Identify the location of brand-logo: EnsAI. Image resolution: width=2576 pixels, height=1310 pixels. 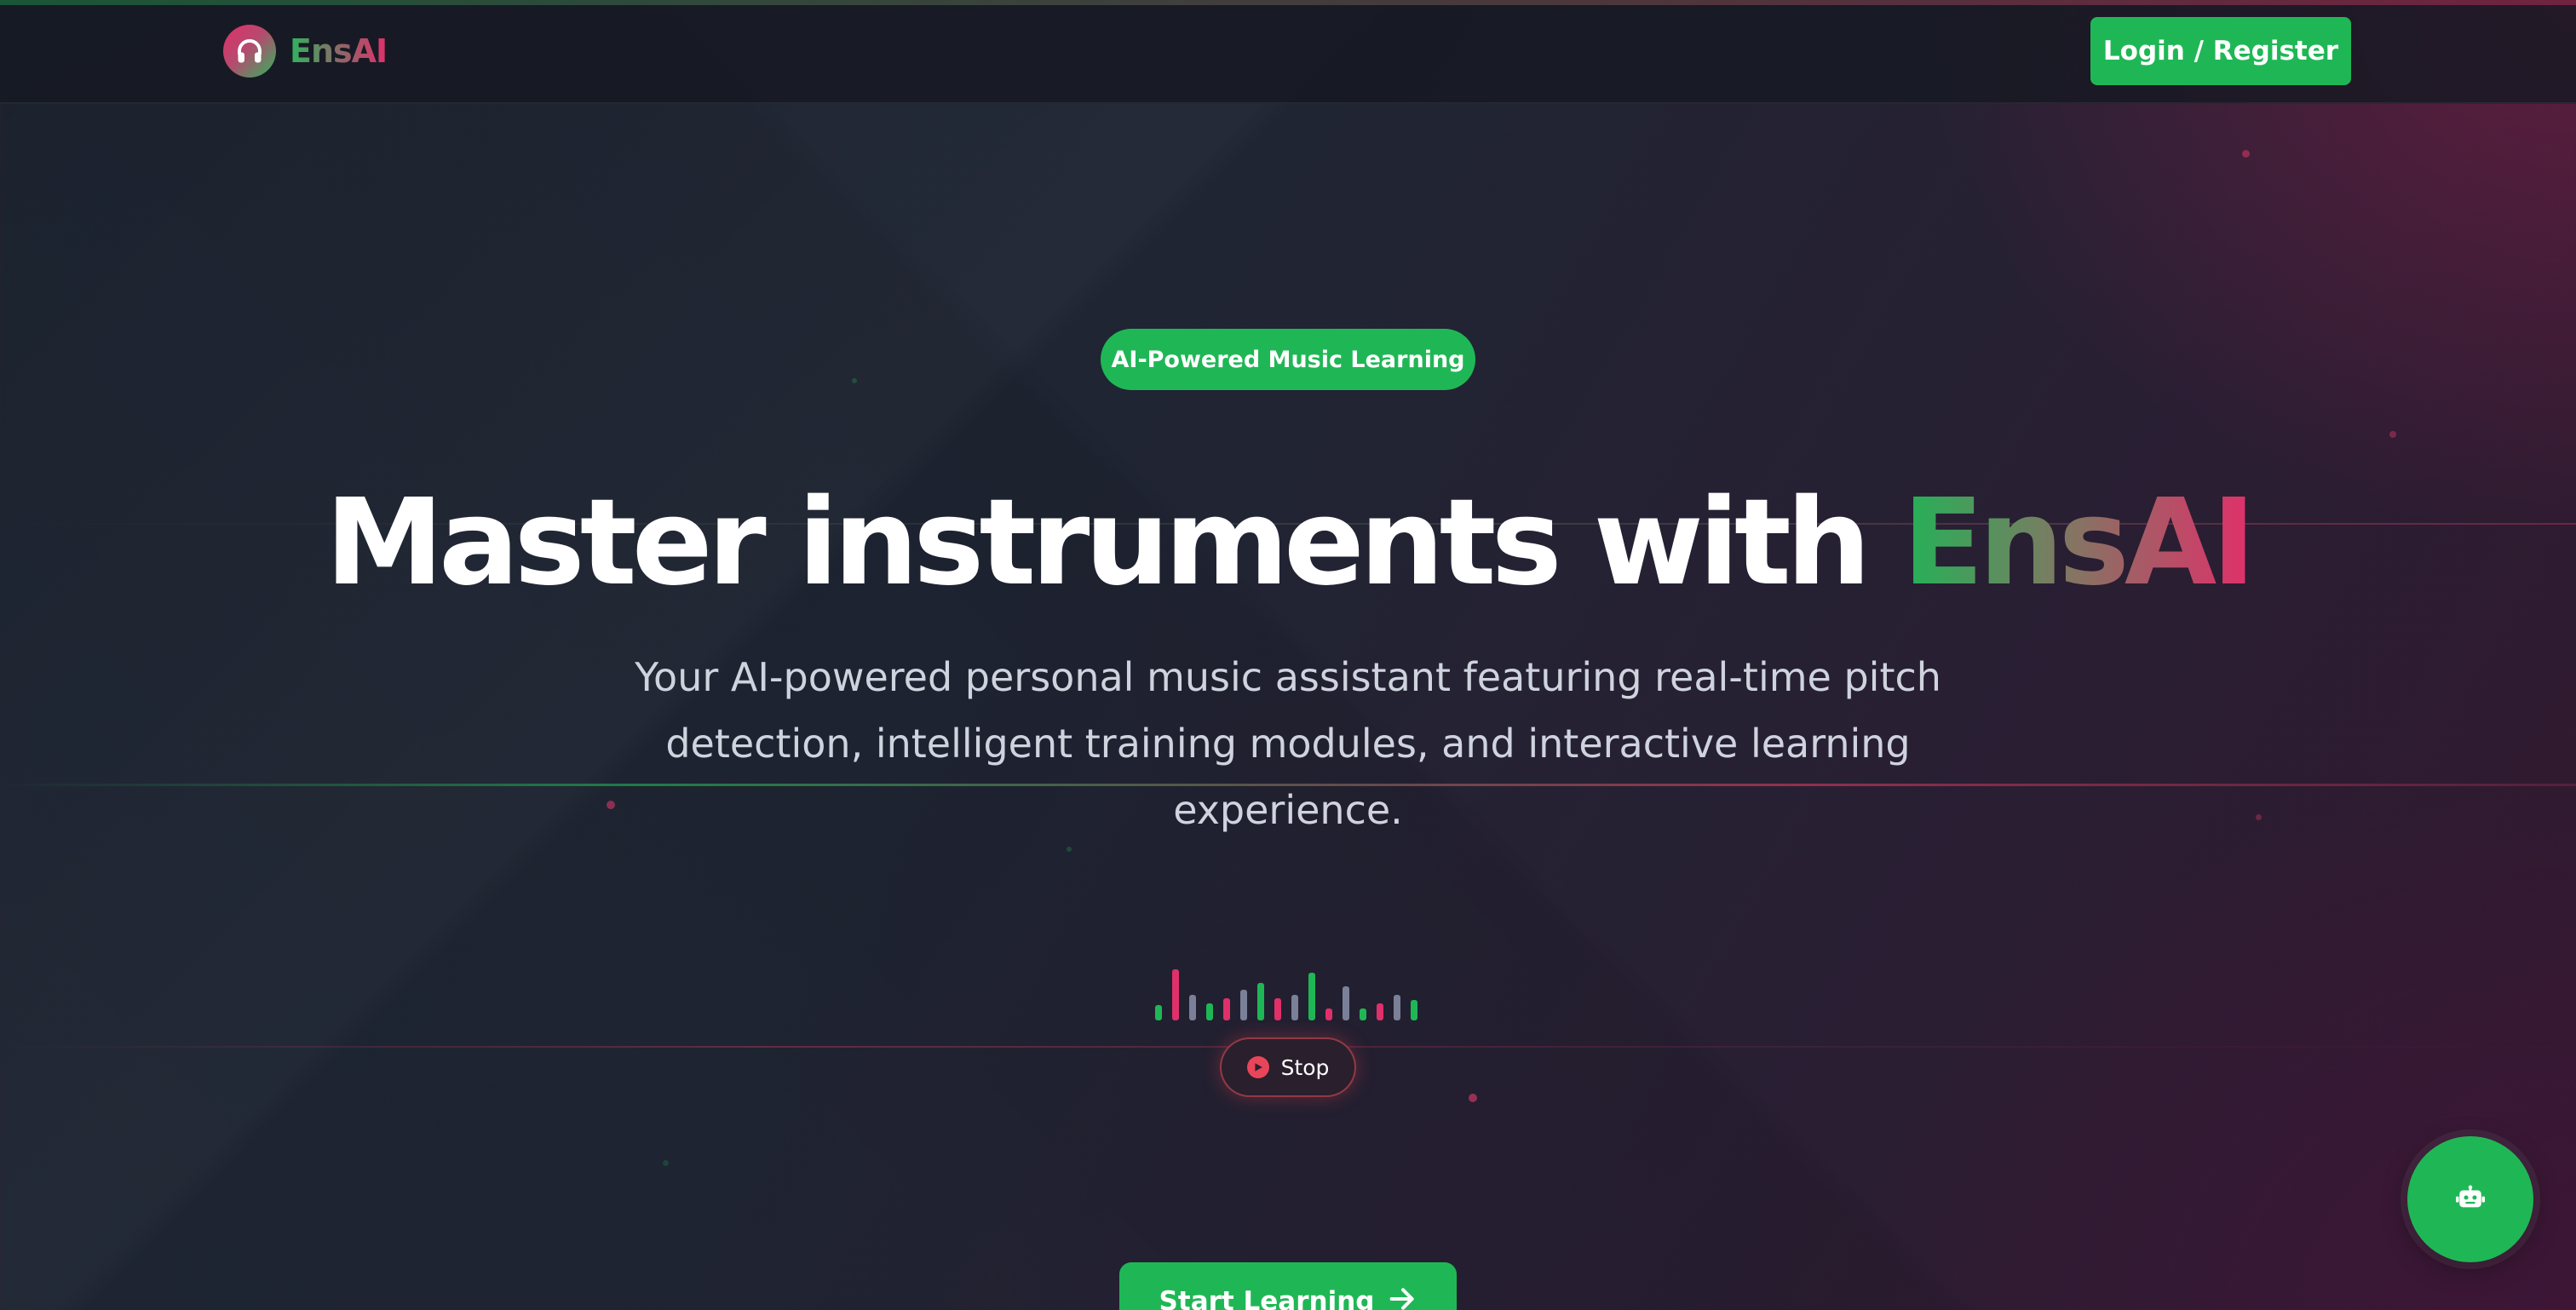
(306, 51).